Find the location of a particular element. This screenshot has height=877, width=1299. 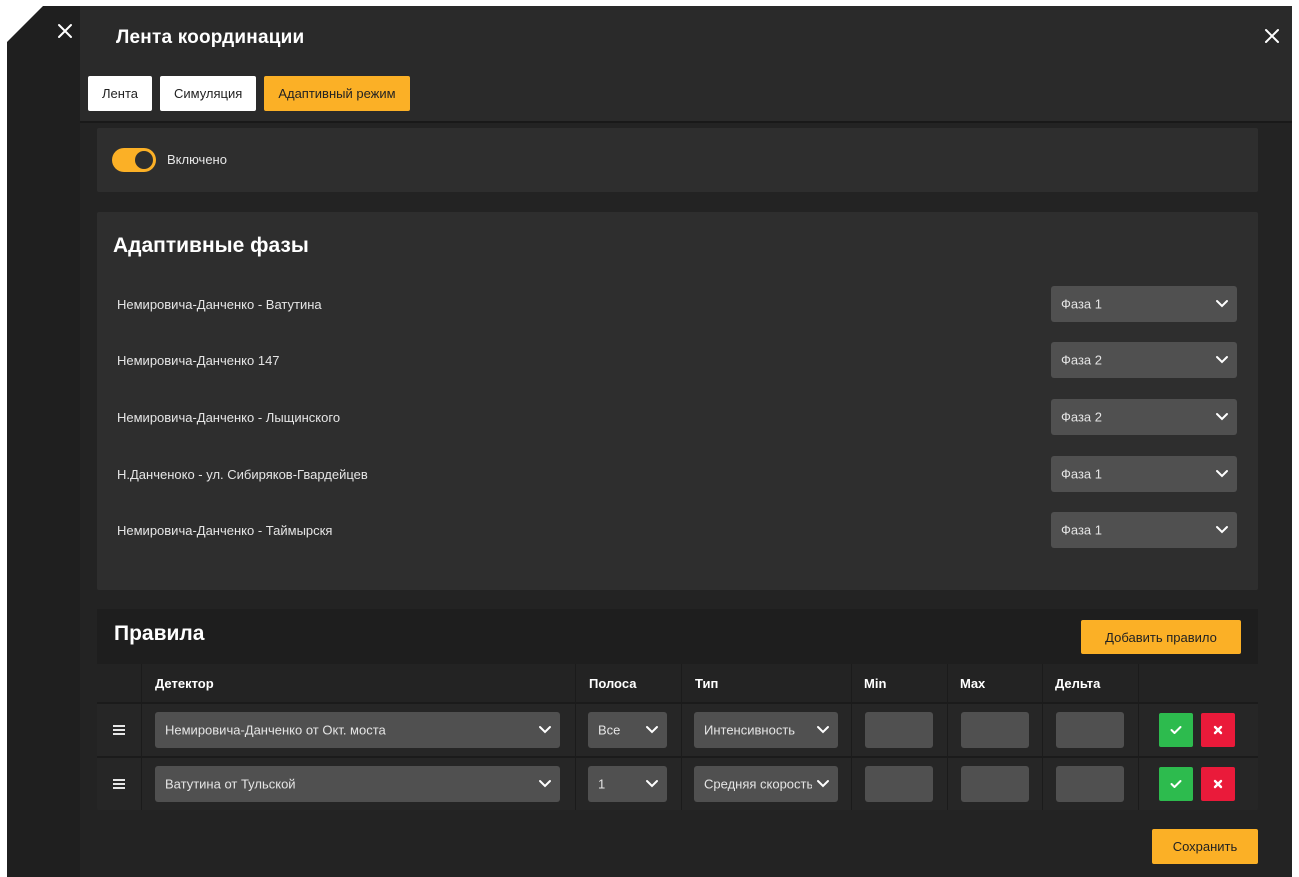

phase-row: Немировича-Данченко - Лыщинского Фаза 2 is located at coordinates (677, 417).